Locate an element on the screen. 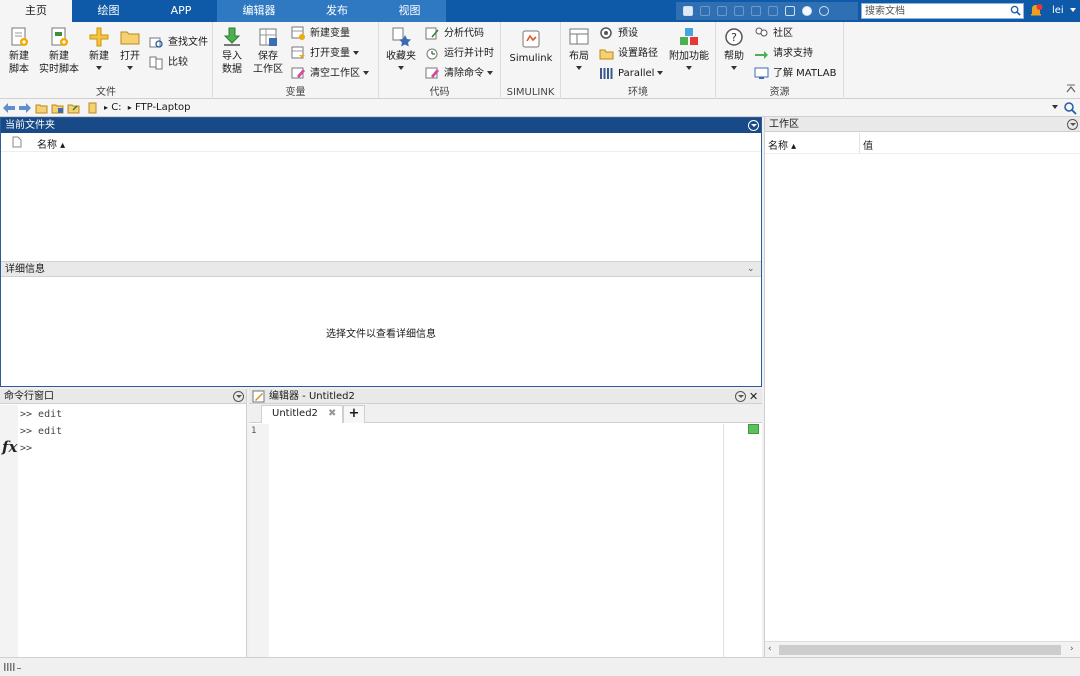 The width and height of the screenshot is (1080, 676). search-folder-icon is located at coordinates (1070, 108).